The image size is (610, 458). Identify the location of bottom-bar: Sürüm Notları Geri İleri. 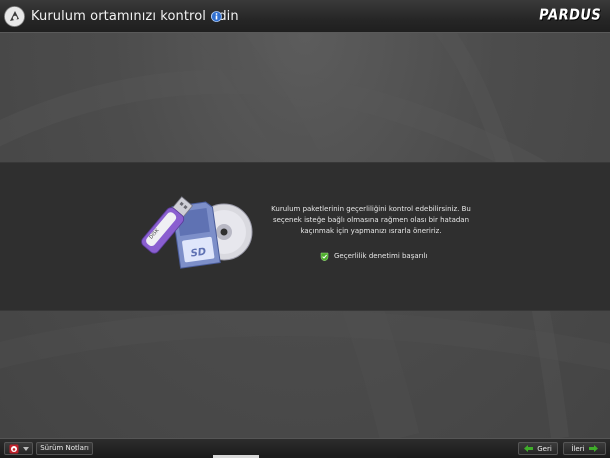
(305, 448).